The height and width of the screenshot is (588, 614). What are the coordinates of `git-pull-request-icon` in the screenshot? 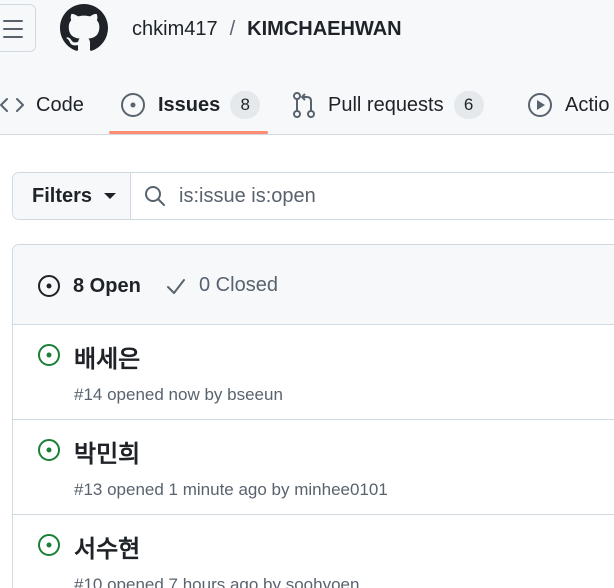 It's located at (304, 105).